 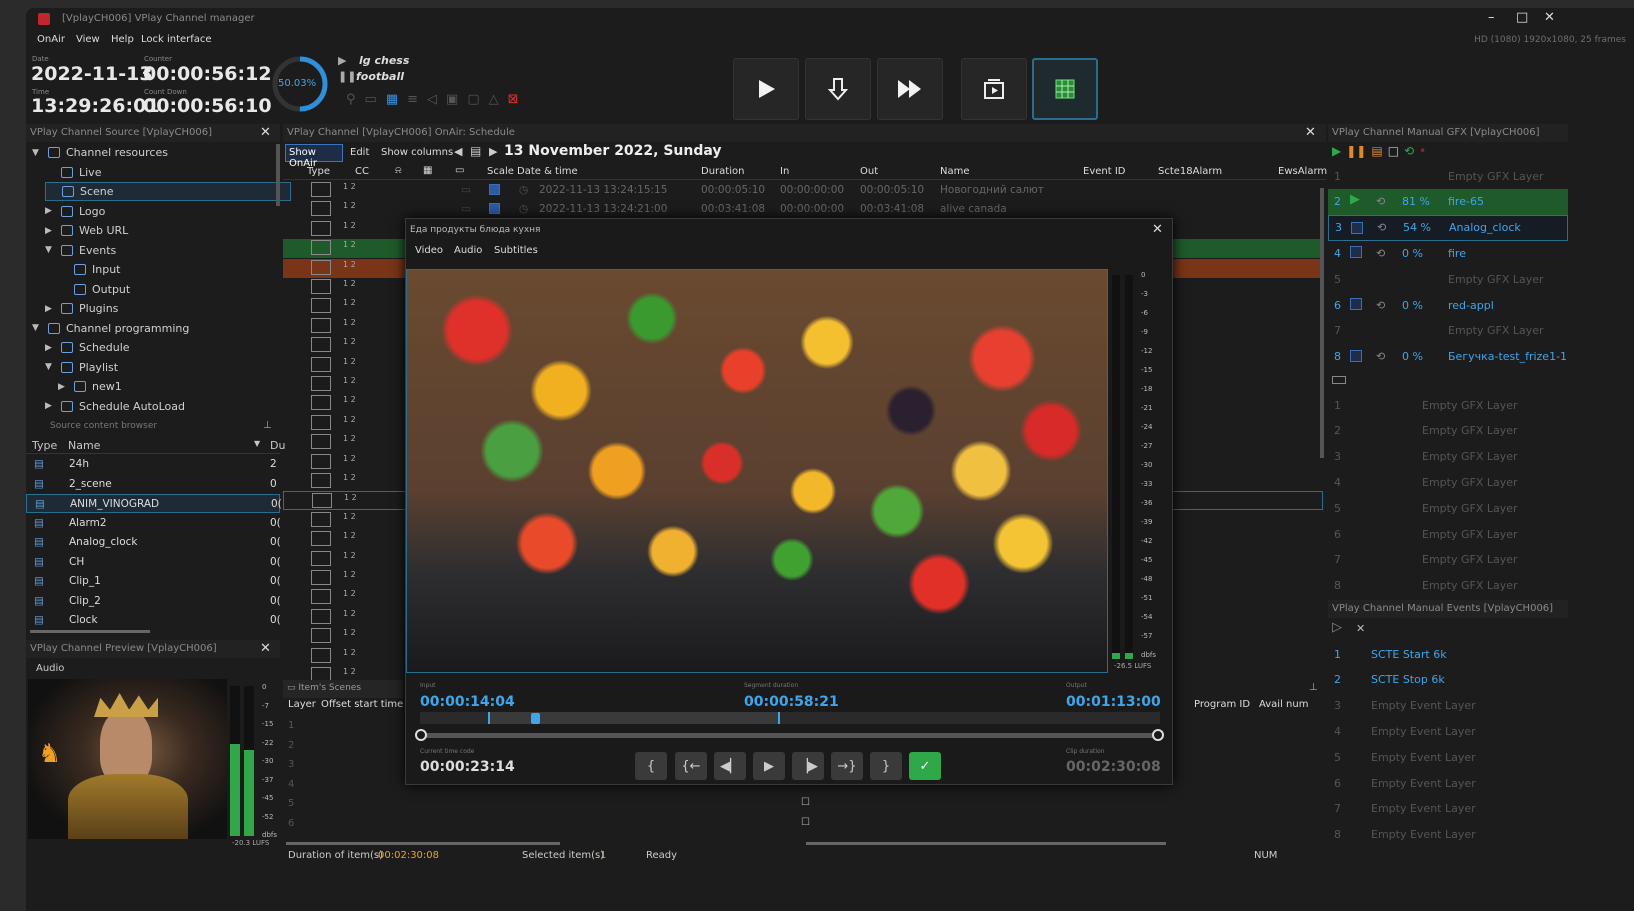 I want to click on mark-out-button: }, so click(x=886, y=766).